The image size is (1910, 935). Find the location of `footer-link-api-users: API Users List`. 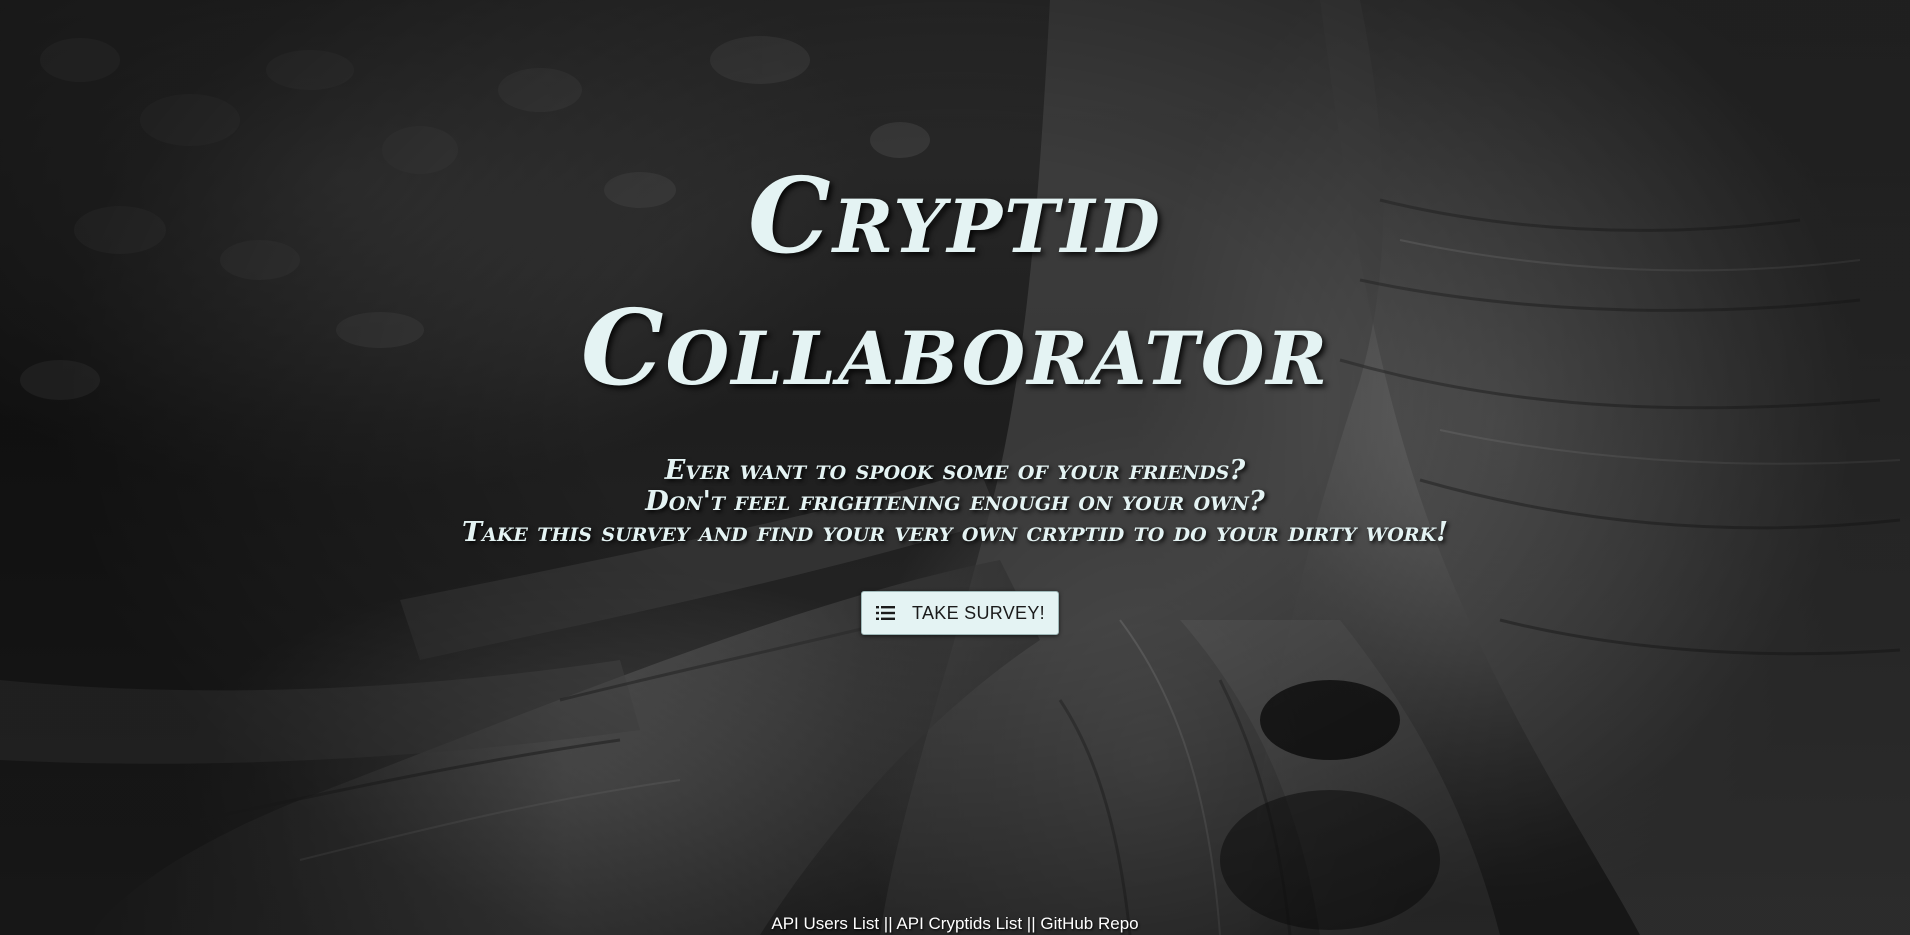

footer-link-api-users: API Users List is located at coordinates (825, 923).